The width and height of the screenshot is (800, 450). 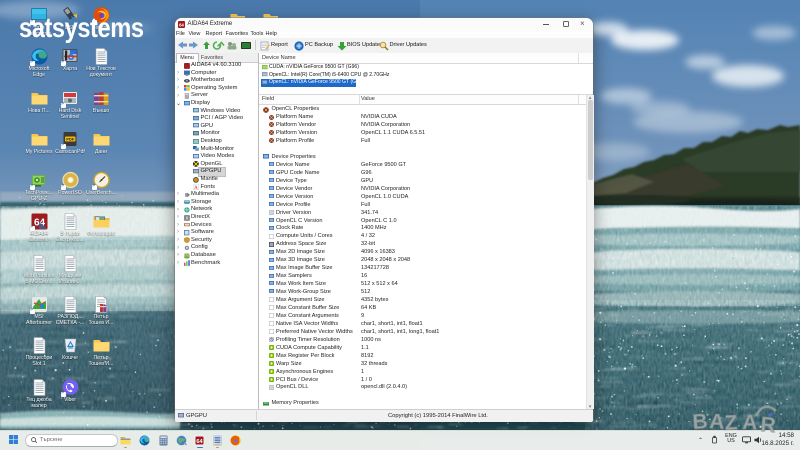 I want to click on svg-text: B, so click(x=700, y=422).